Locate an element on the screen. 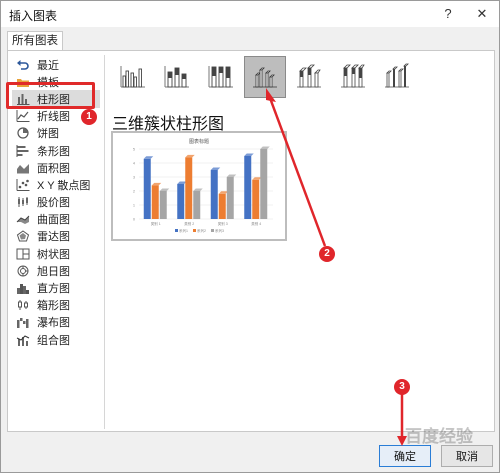 The height and width of the screenshot is (473, 500). stacked-column-icon is located at coordinates (177, 77).